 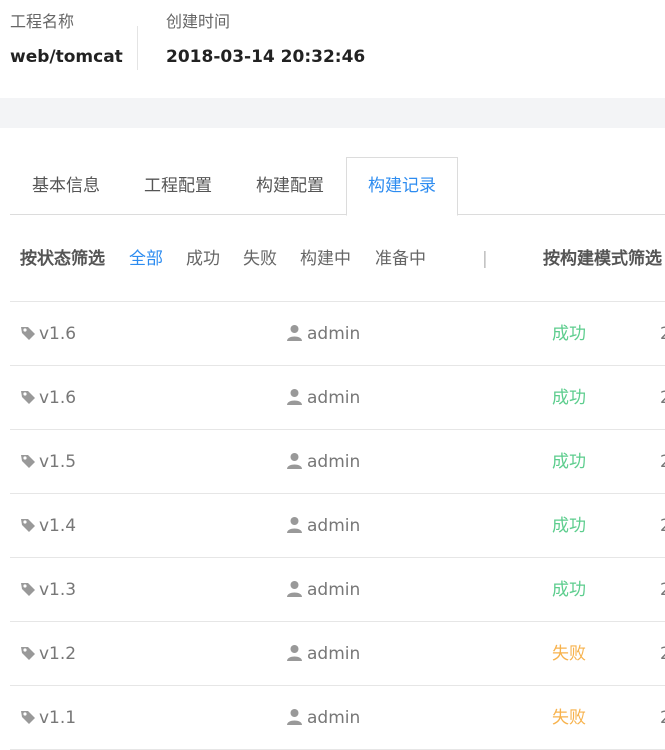 What do you see at coordinates (137, 48) in the screenshot?
I see `header-divider` at bounding box center [137, 48].